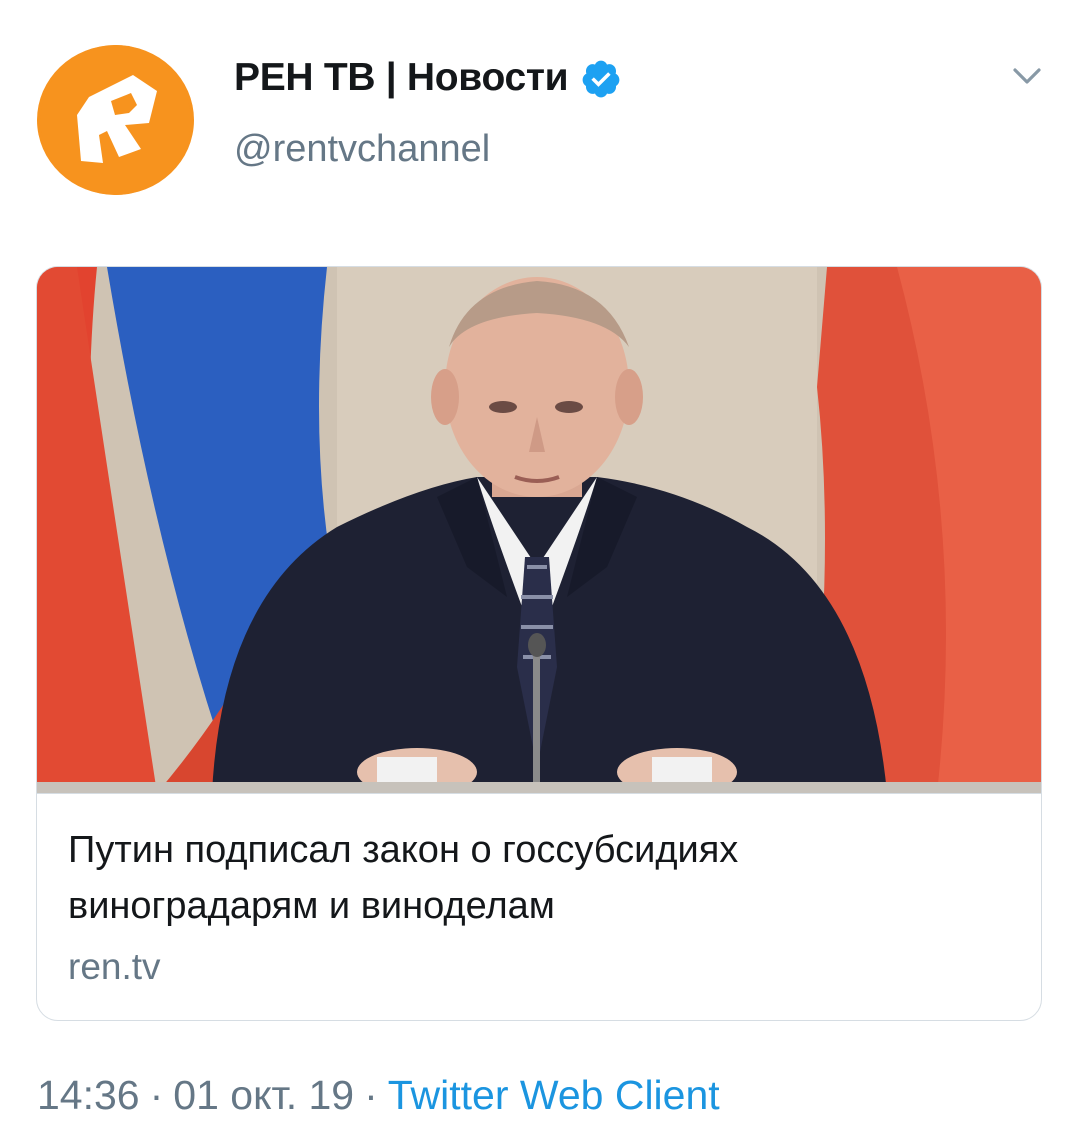  What do you see at coordinates (263, 1095) in the screenshot?
I see `tweet-date: 01 окт. 19` at bounding box center [263, 1095].